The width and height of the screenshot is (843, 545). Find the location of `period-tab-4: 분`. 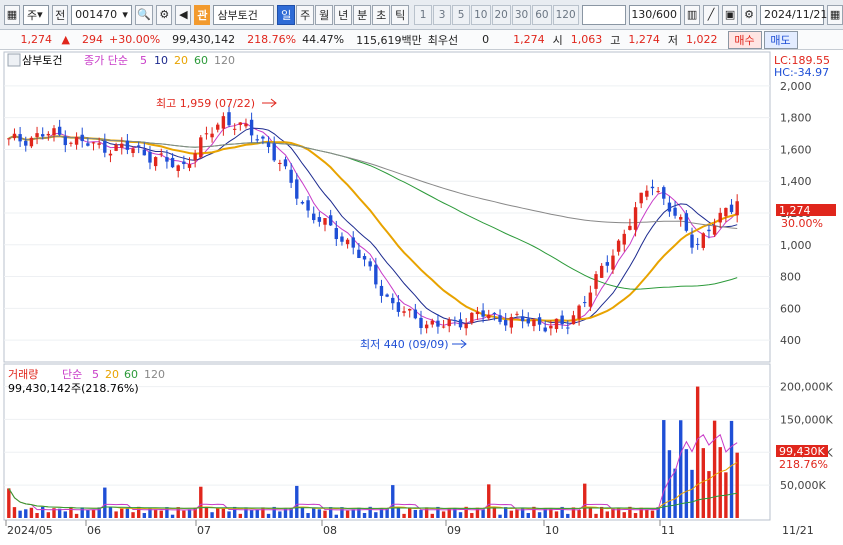

period-tab-4: 분 is located at coordinates (362, 14).